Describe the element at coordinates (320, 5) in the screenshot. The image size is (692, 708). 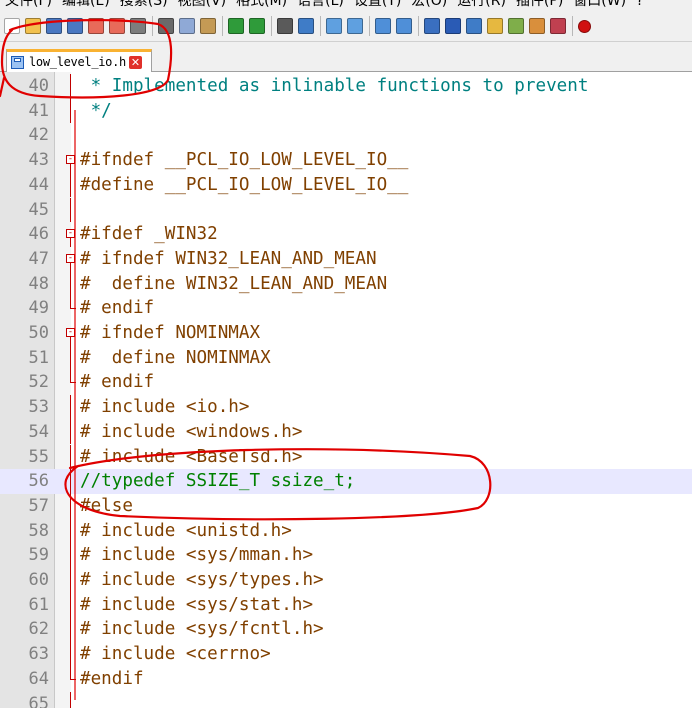
I see `menu-item: 语言(L)` at that location.